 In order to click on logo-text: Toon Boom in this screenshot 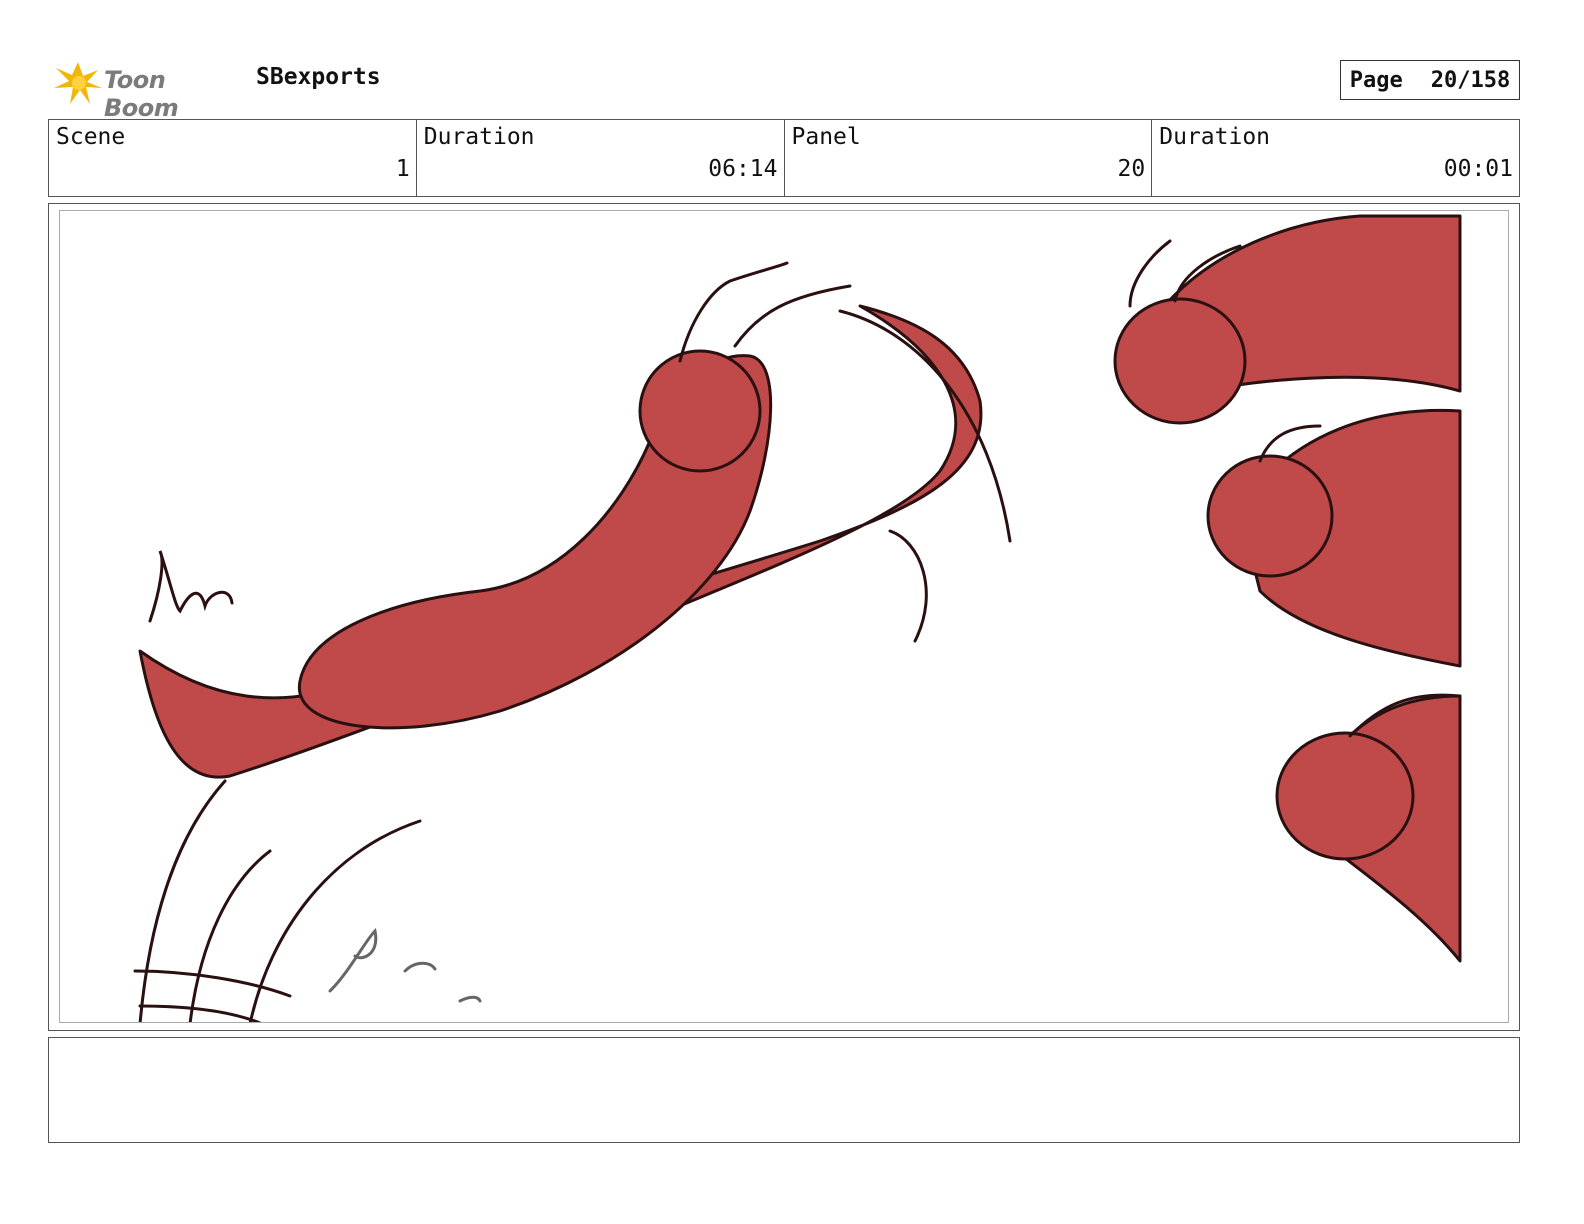, I will do `click(141, 94)`.